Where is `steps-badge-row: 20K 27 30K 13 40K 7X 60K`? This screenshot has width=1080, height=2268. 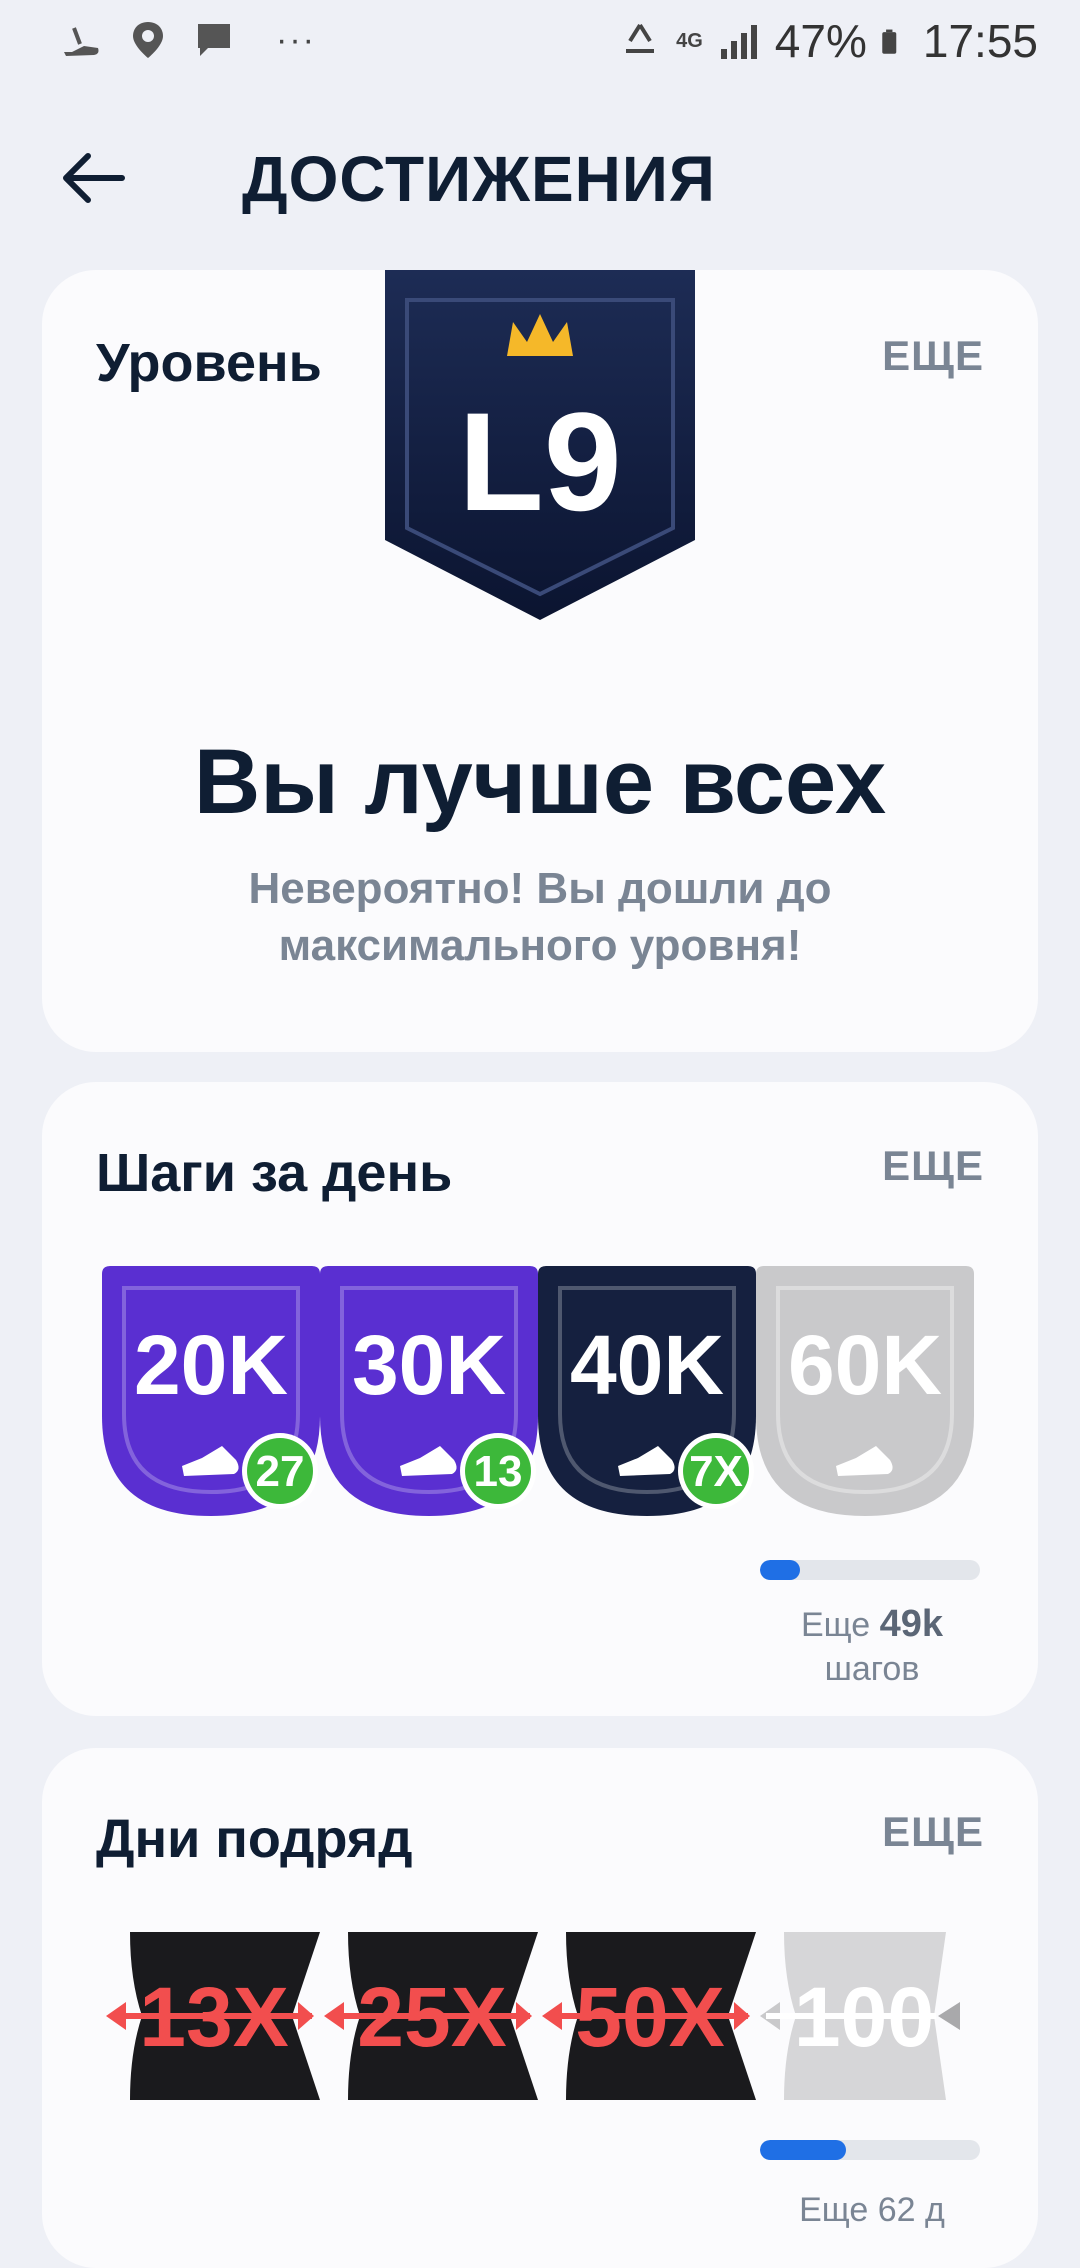 steps-badge-row: 20K 27 30K 13 40K 7X 60K is located at coordinates (542, 1396).